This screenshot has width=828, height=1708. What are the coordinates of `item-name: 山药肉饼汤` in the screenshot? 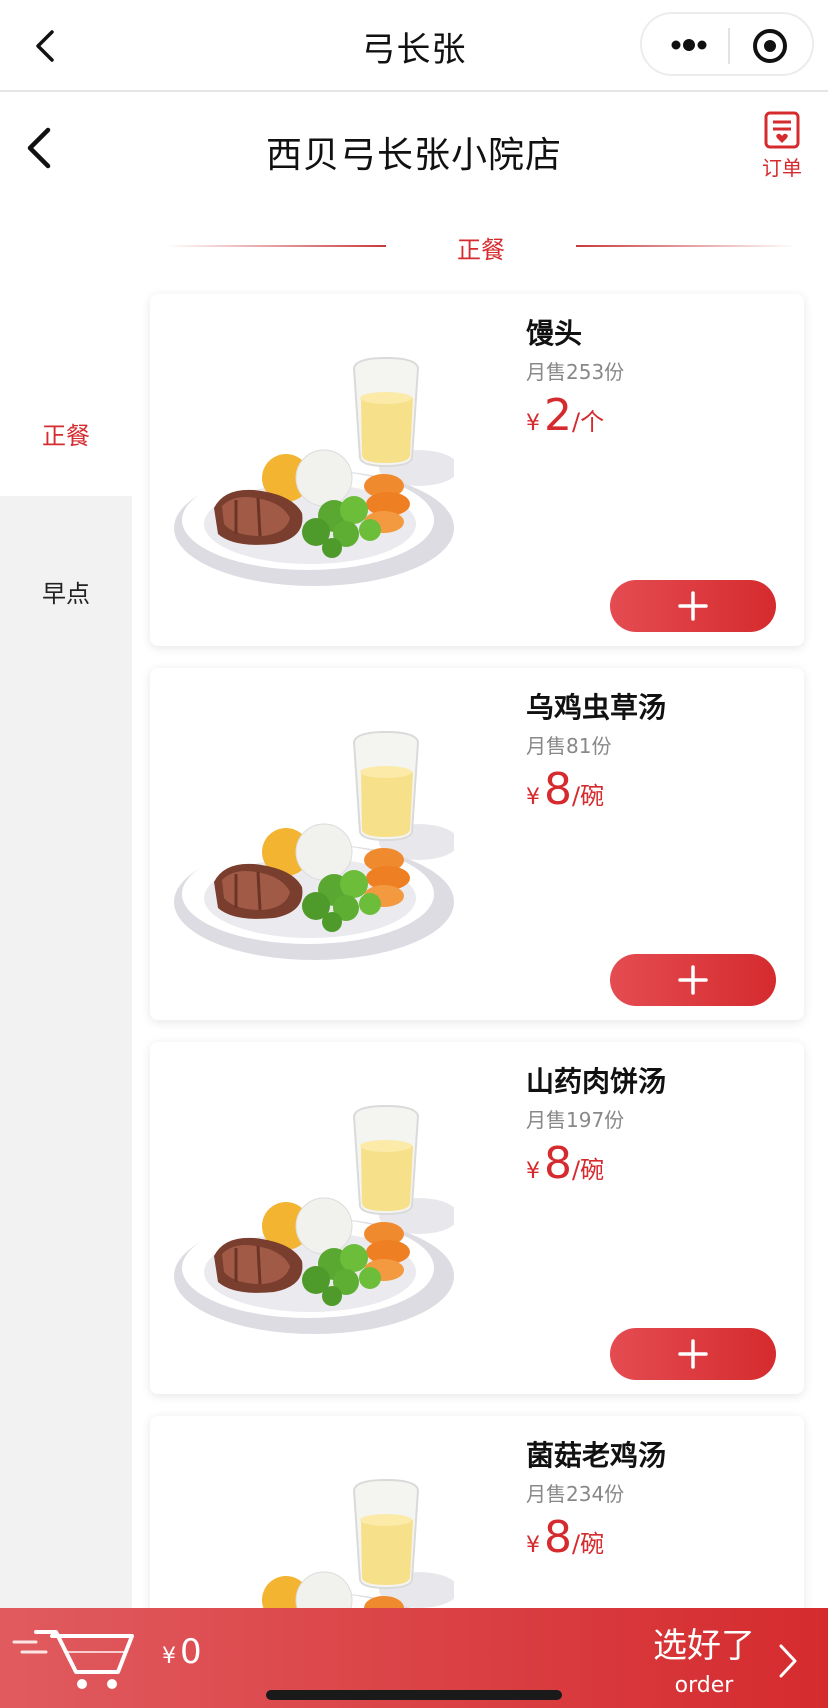 It's located at (596, 1081).